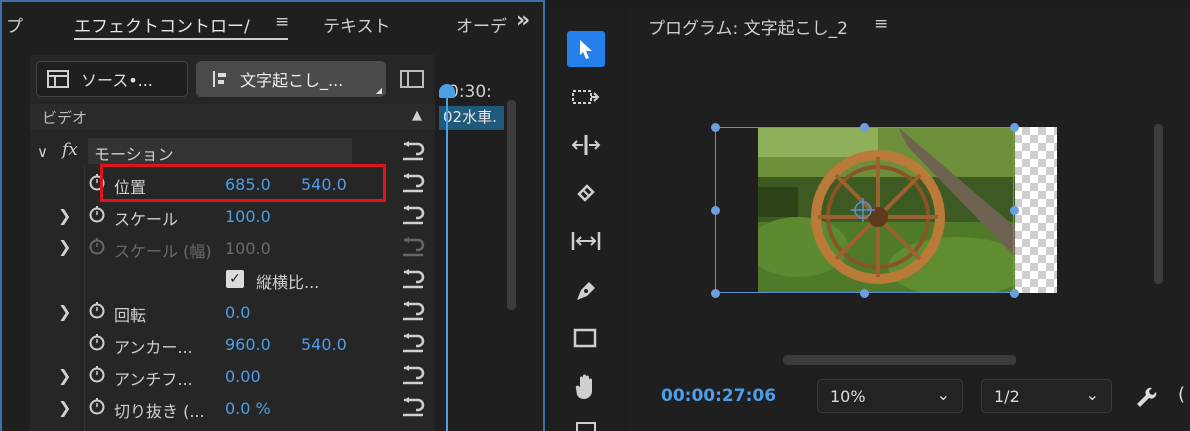  Describe the element at coordinates (471, 118) in the screenshot. I see `timeline-clip: 02水車.` at that location.